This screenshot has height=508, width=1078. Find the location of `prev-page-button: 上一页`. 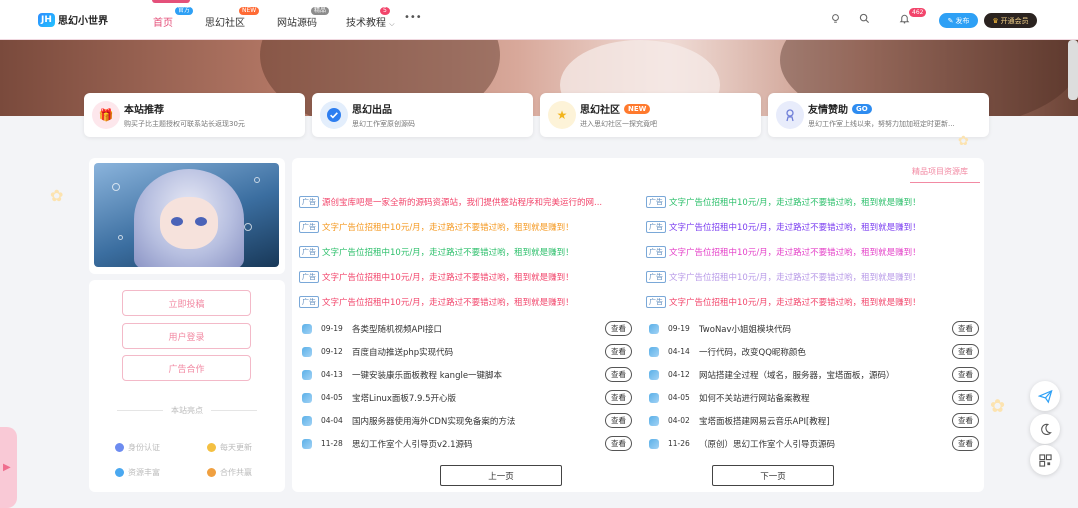

prev-page-button: 上一页 is located at coordinates (501, 475).